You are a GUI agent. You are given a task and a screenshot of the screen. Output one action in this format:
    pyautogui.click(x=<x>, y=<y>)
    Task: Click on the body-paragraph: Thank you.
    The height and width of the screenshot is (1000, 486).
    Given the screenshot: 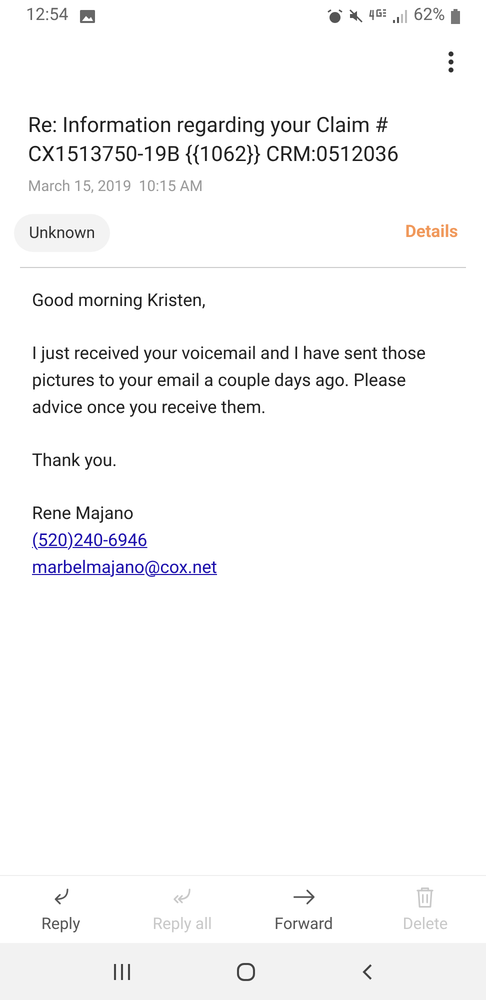 What is the action you would take?
    pyautogui.click(x=75, y=461)
    